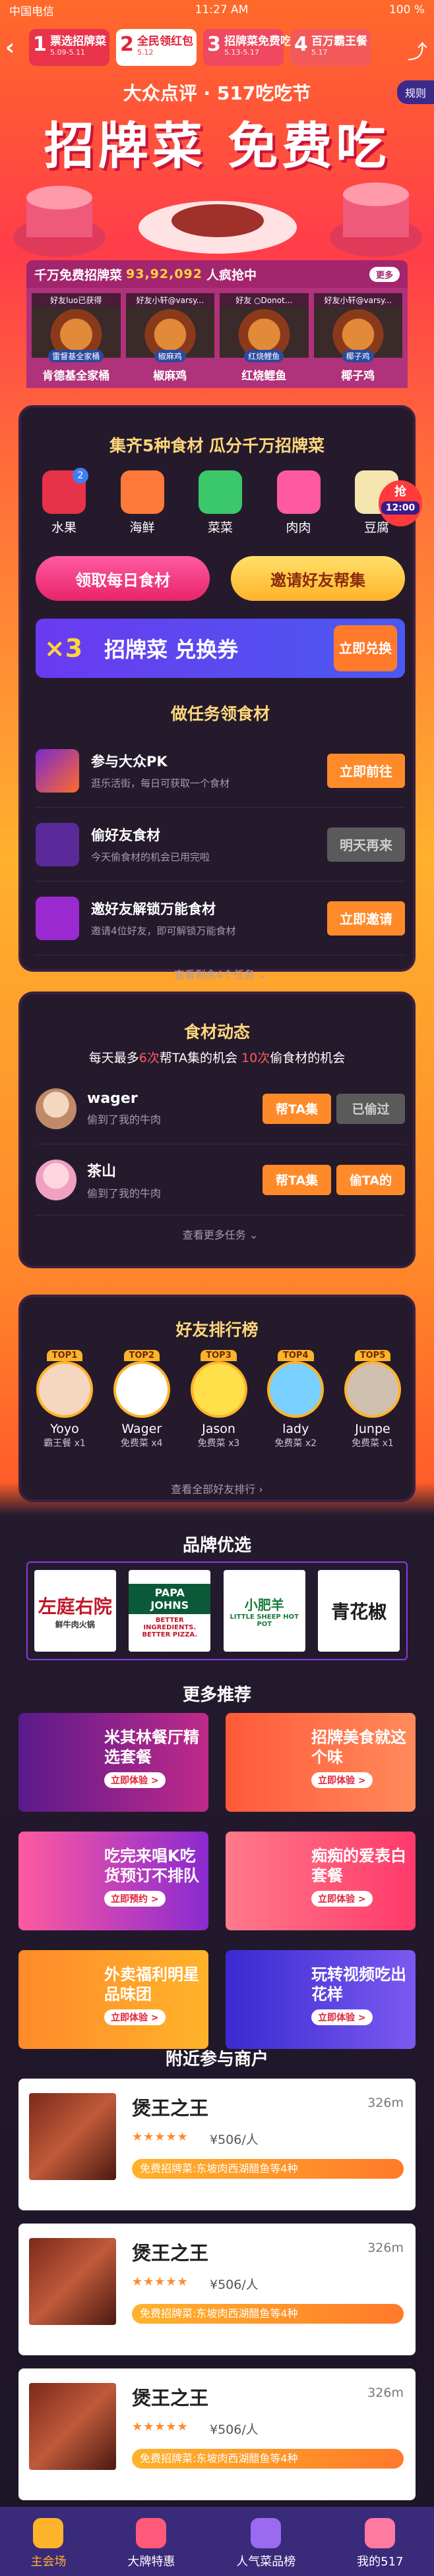  I want to click on more-button: 更多, so click(384, 274).